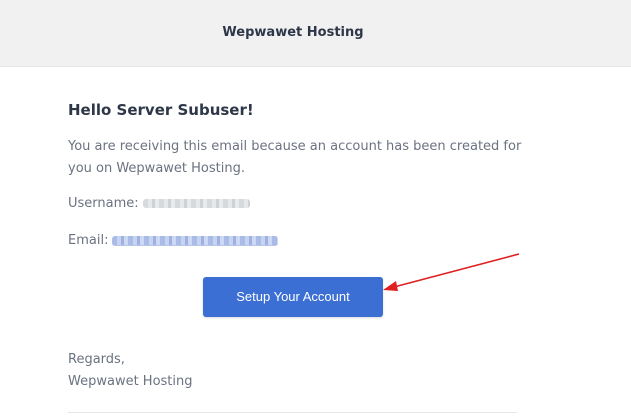  Describe the element at coordinates (292, 412) in the screenshot. I see `footer-divider` at that location.